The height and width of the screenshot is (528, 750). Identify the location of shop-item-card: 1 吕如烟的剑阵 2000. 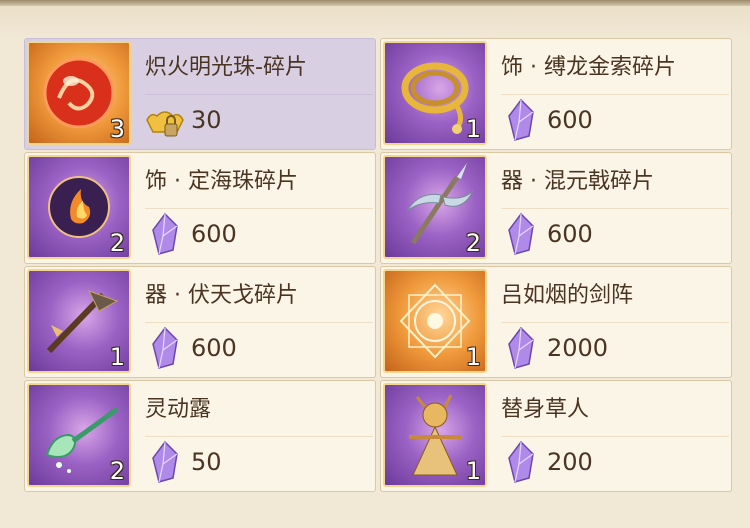
(556, 322).